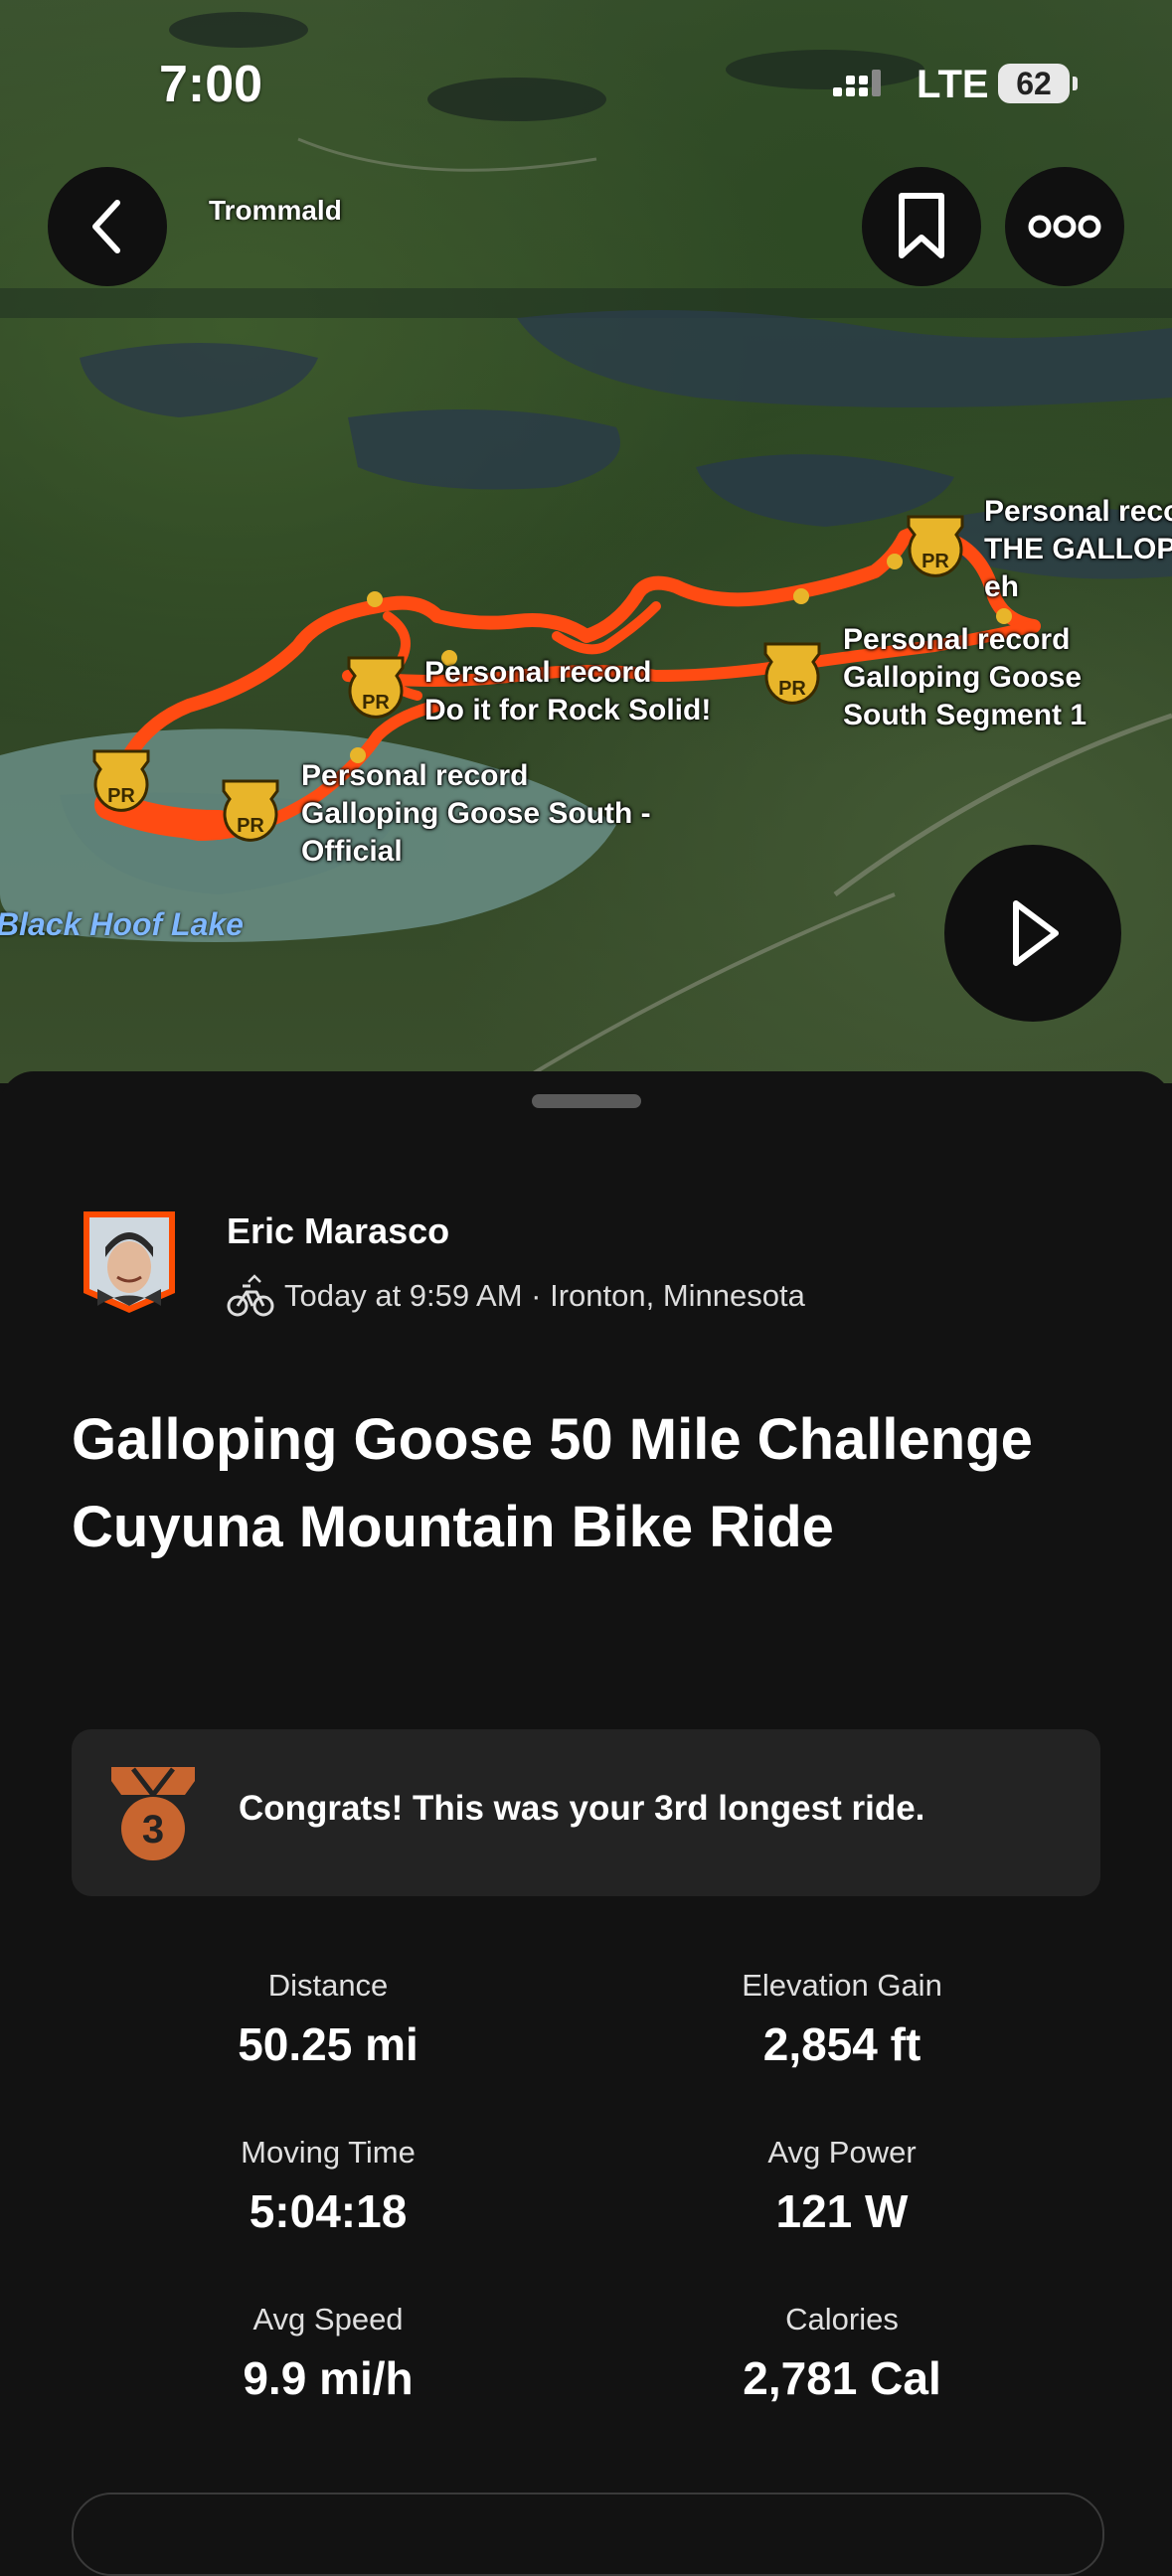 This screenshot has width=1172, height=2576. Describe the element at coordinates (1002, 586) in the screenshot. I see `pr-label-segment: eh` at that location.